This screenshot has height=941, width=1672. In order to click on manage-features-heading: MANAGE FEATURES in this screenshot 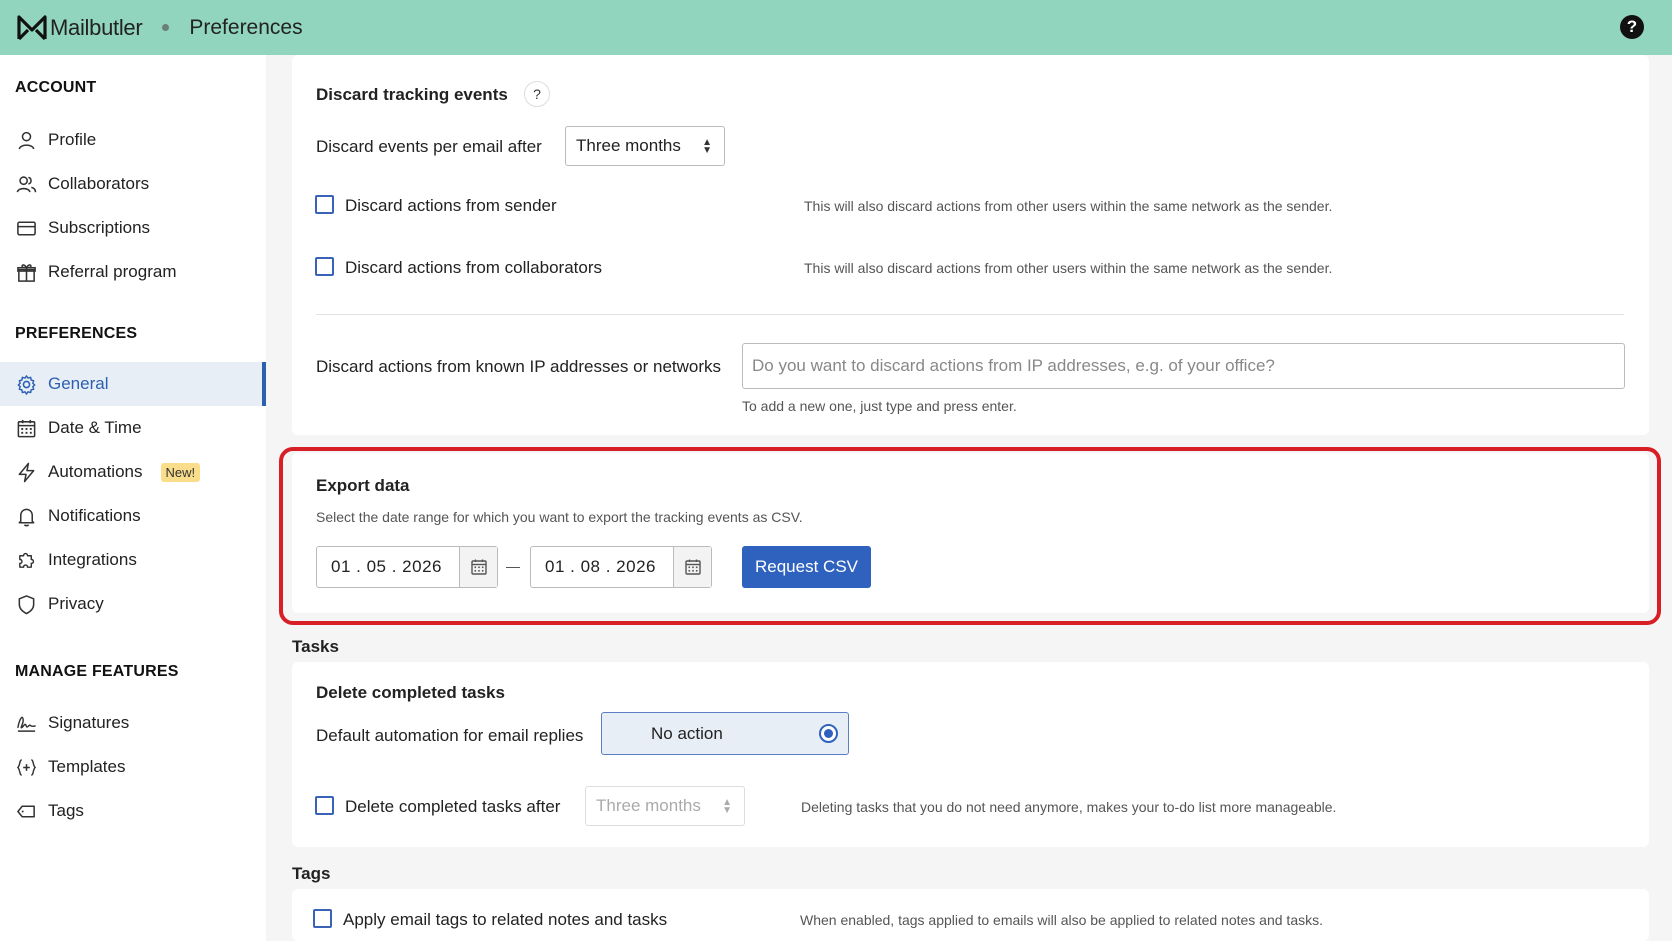, I will do `click(97, 671)`.